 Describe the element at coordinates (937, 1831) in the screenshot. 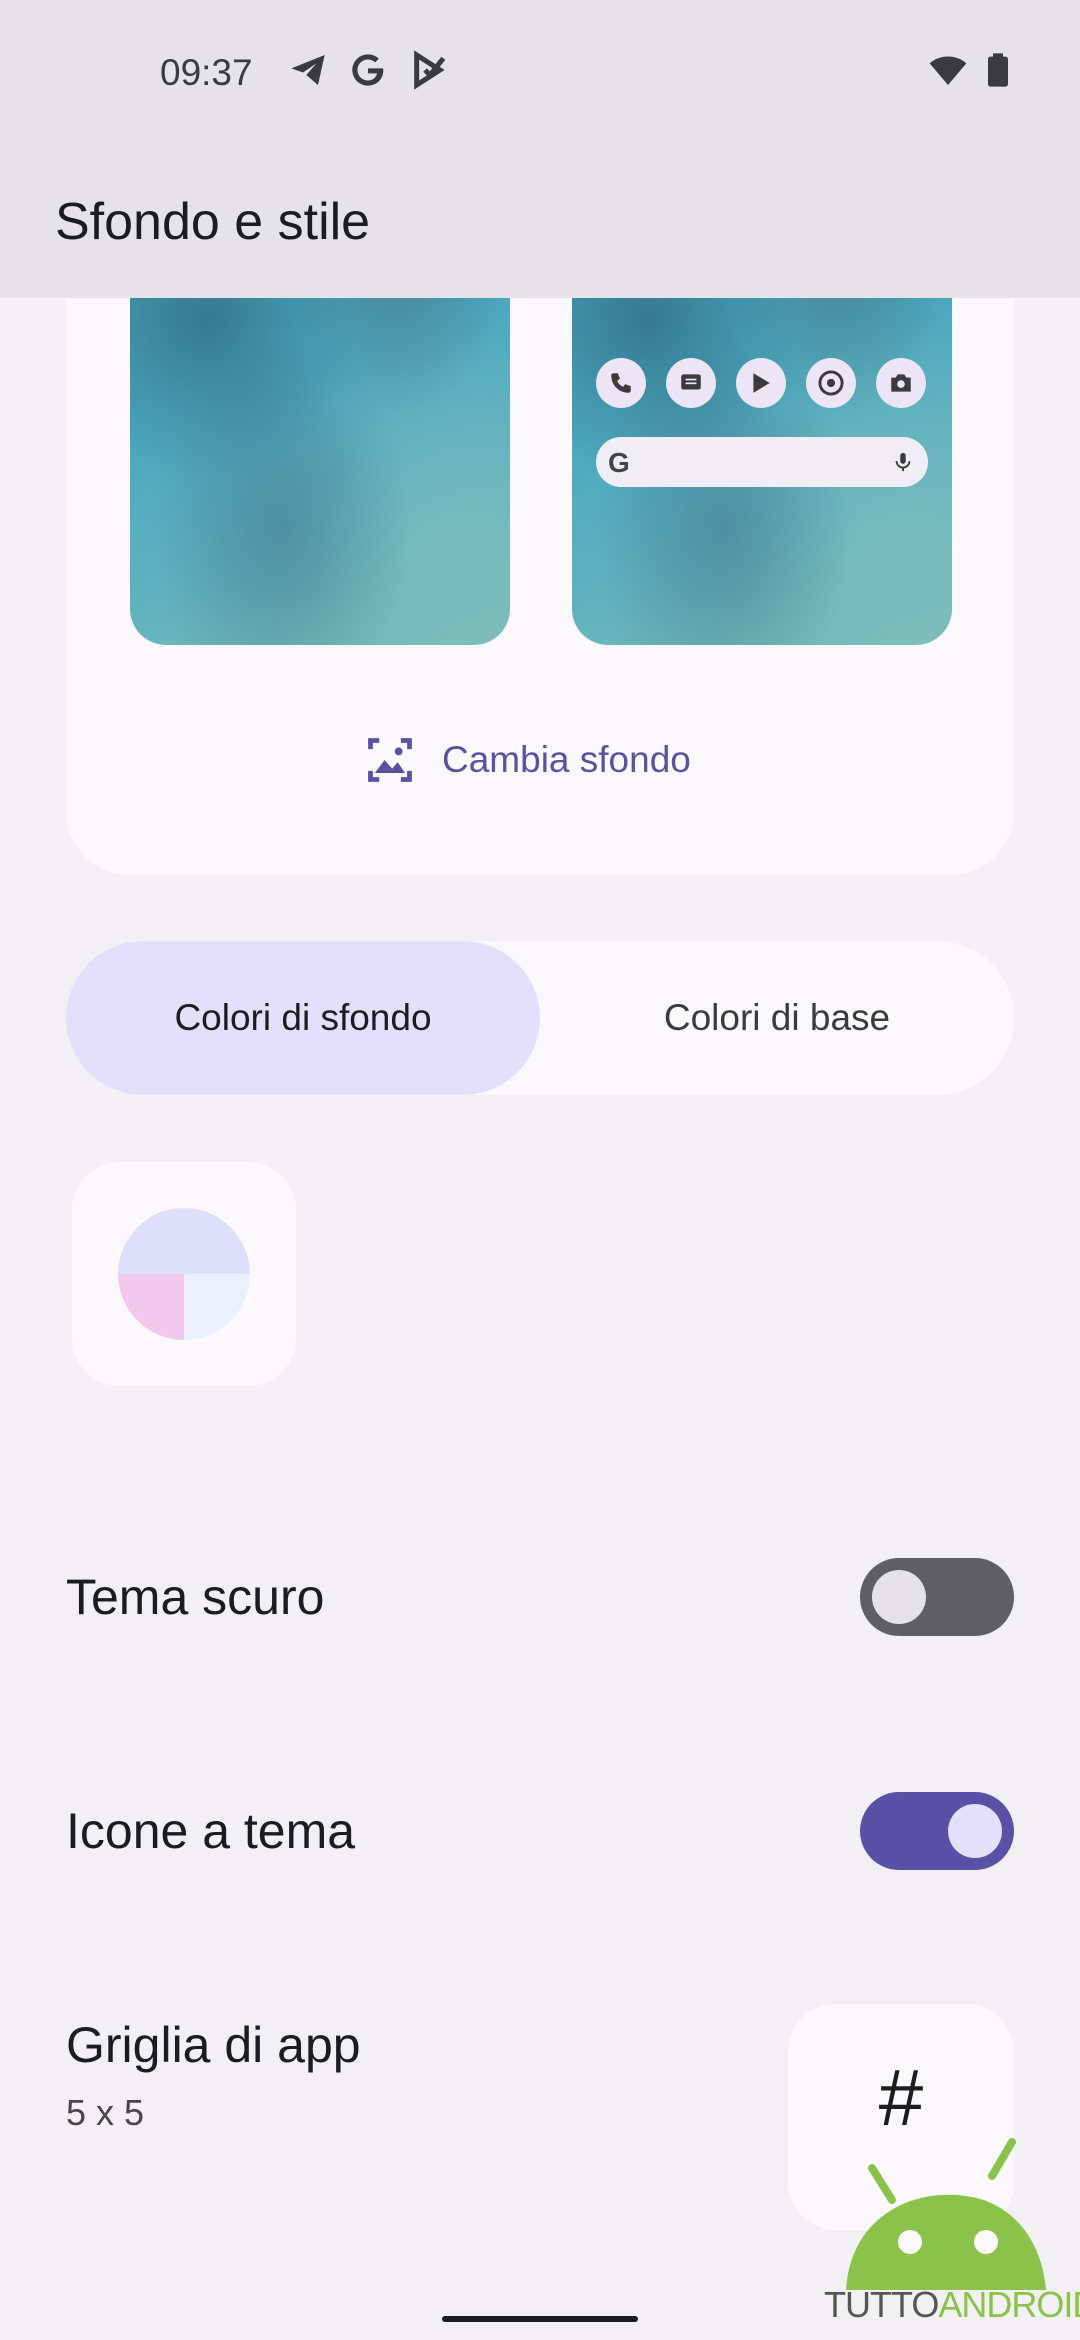

I see `themed-icons-toggle` at that location.